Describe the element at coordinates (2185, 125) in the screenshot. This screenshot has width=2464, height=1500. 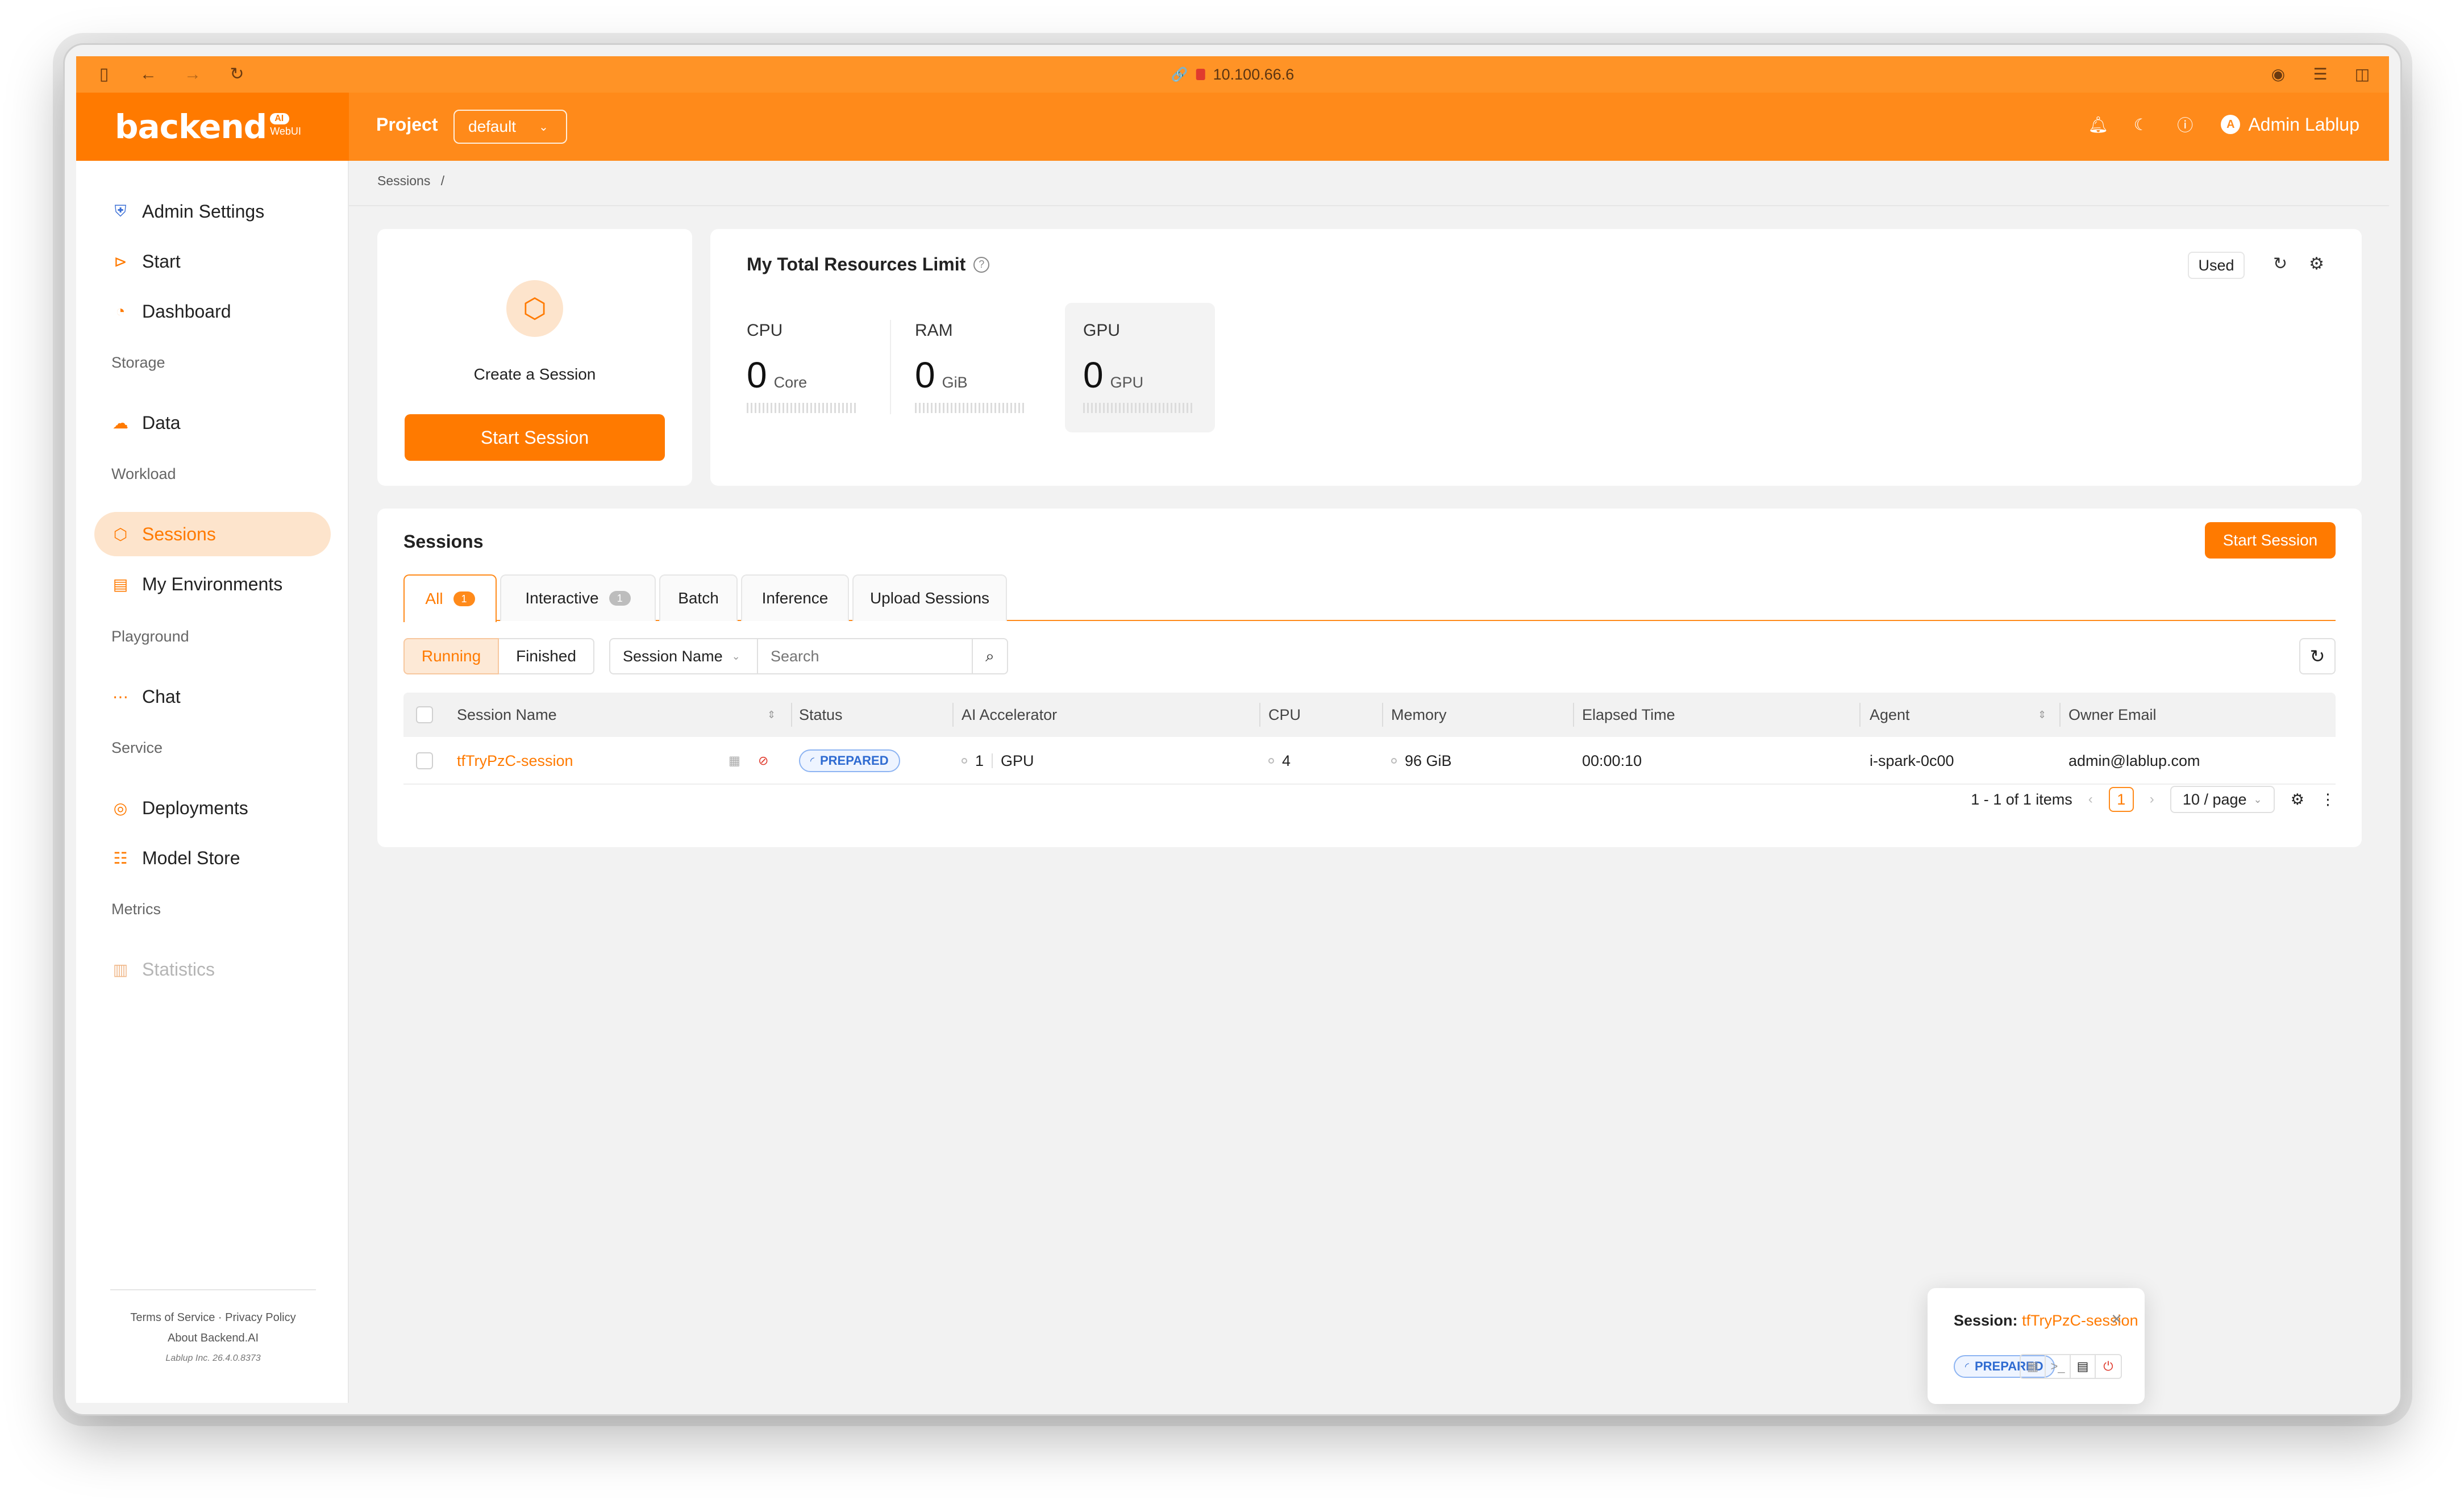
I see `help-icon: ⓘ` at that location.